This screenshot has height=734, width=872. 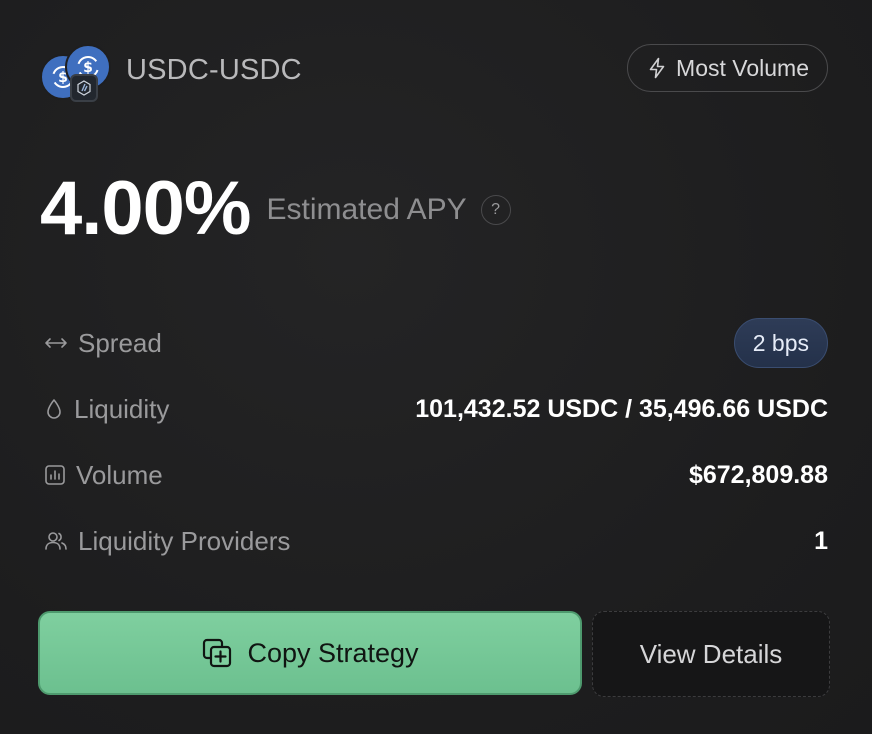 I want to click on help-icon: ?, so click(x=495, y=210).